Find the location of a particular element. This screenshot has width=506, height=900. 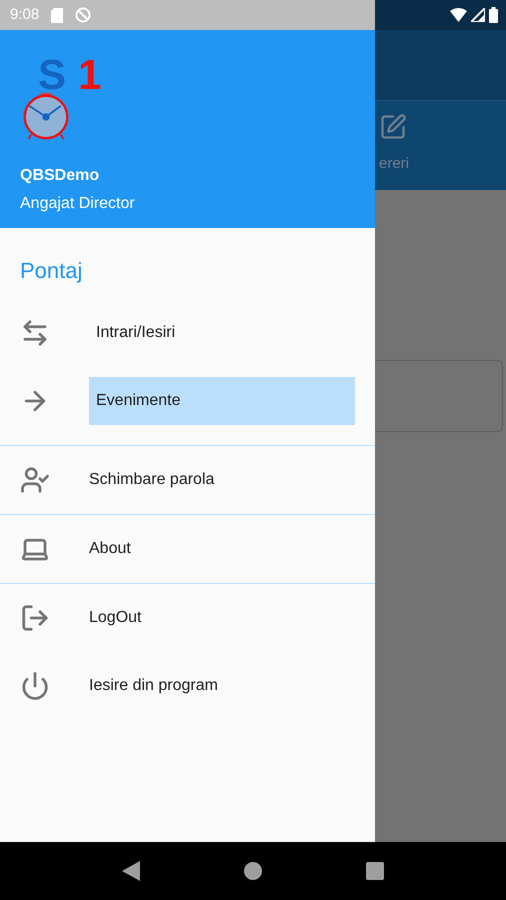

menu-item: Iesire din program is located at coordinates (222, 686).